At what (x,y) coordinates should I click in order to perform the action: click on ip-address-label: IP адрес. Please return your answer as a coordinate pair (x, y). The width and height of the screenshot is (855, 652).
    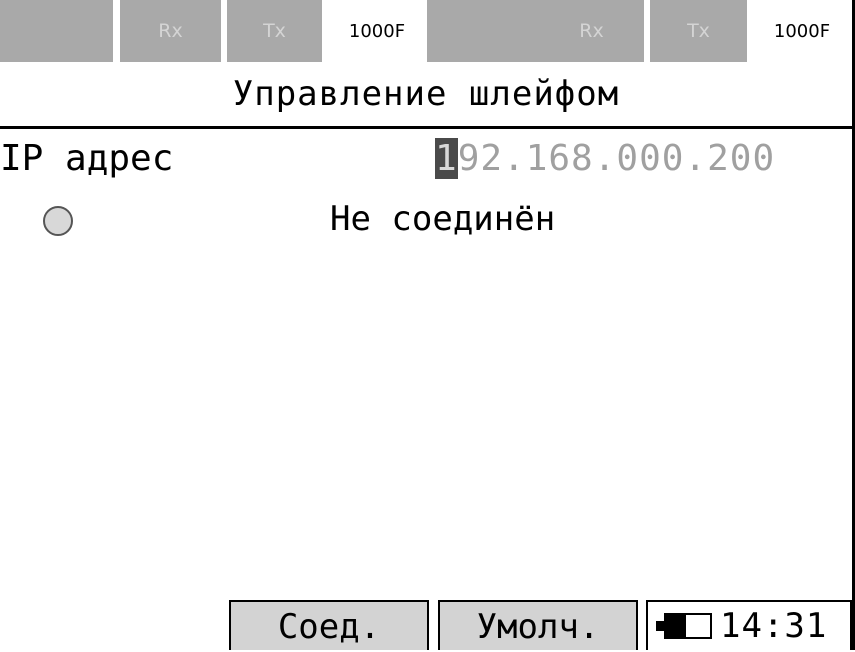
    Looking at the image, I should click on (87, 158).